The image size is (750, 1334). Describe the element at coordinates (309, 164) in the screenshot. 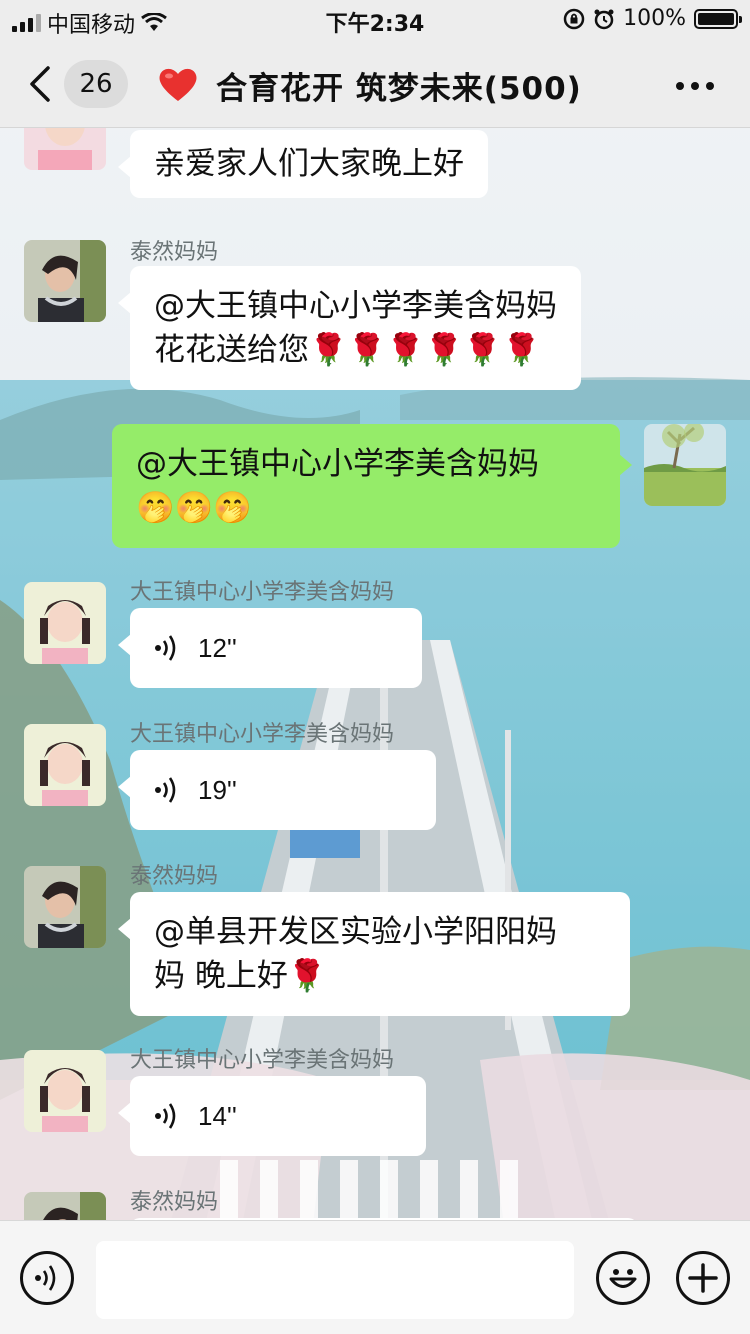

I see `message-text: 亲爱家人们大家晚上好` at that location.